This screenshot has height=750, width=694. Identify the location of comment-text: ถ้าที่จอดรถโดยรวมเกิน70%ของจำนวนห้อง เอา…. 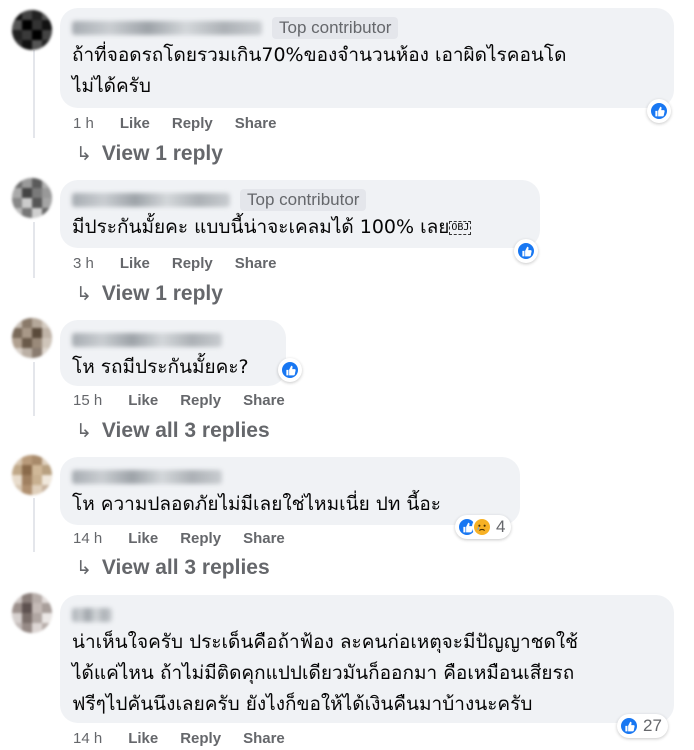
(319, 70).